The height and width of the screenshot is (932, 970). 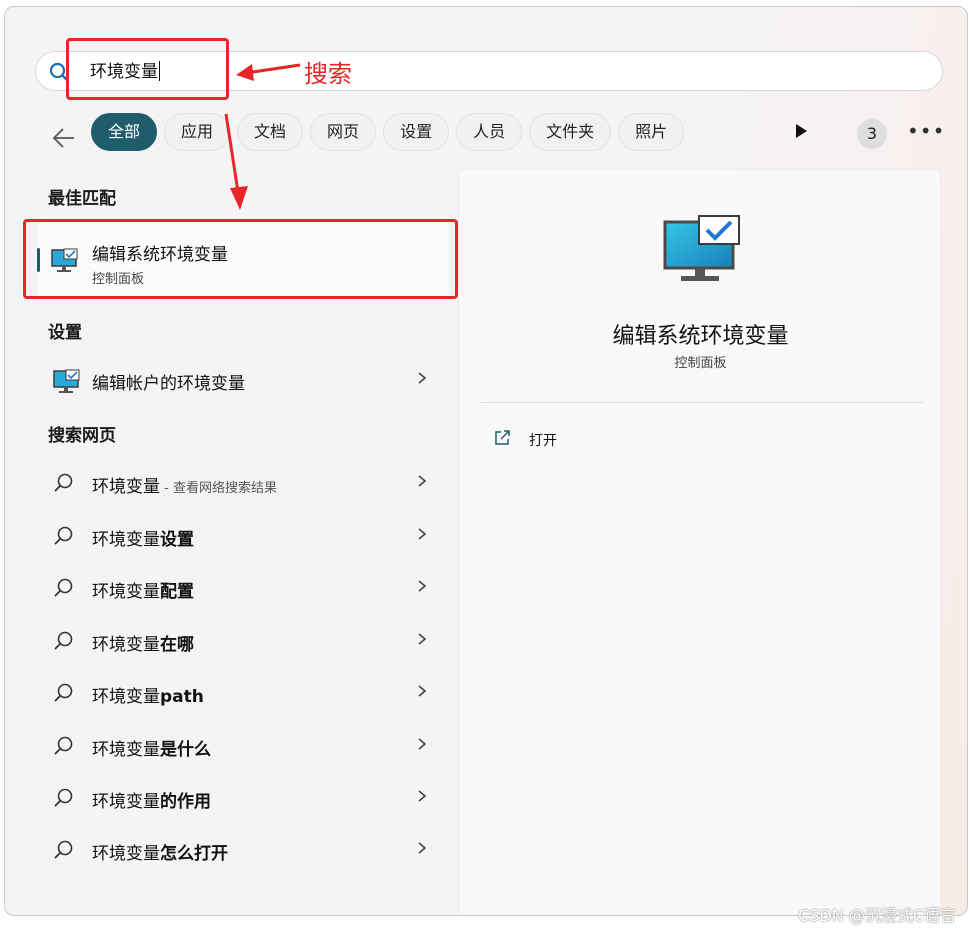 What do you see at coordinates (489, 132) in the screenshot?
I see `chip-people: 人员` at bounding box center [489, 132].